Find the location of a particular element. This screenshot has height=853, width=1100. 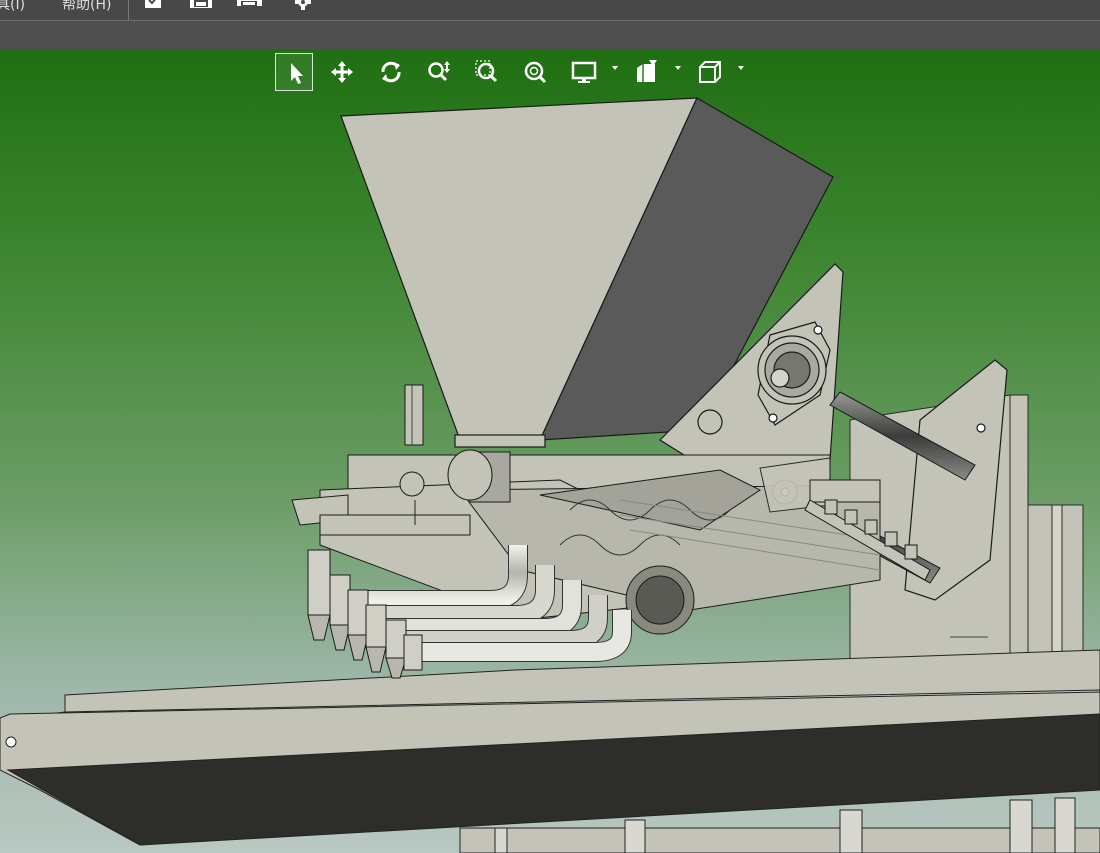

standard-views-button is located at coordinates (710, 72).